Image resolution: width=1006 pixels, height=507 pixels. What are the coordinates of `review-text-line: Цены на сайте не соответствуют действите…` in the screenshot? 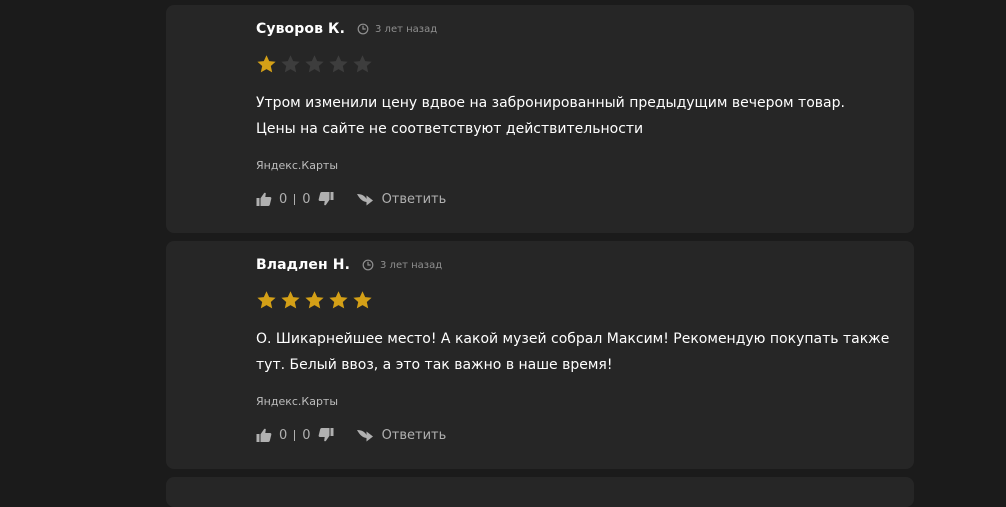 It's located at (450, 129).